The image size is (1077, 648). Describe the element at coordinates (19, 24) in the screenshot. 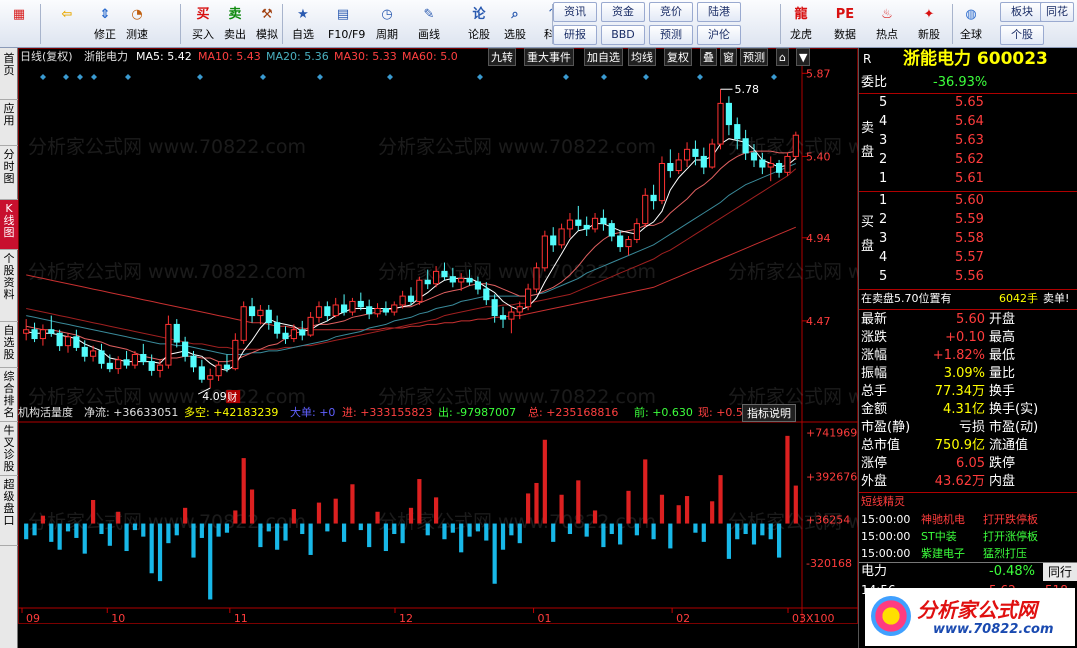

I see `toolbar-button-windows: ▦` at that location.